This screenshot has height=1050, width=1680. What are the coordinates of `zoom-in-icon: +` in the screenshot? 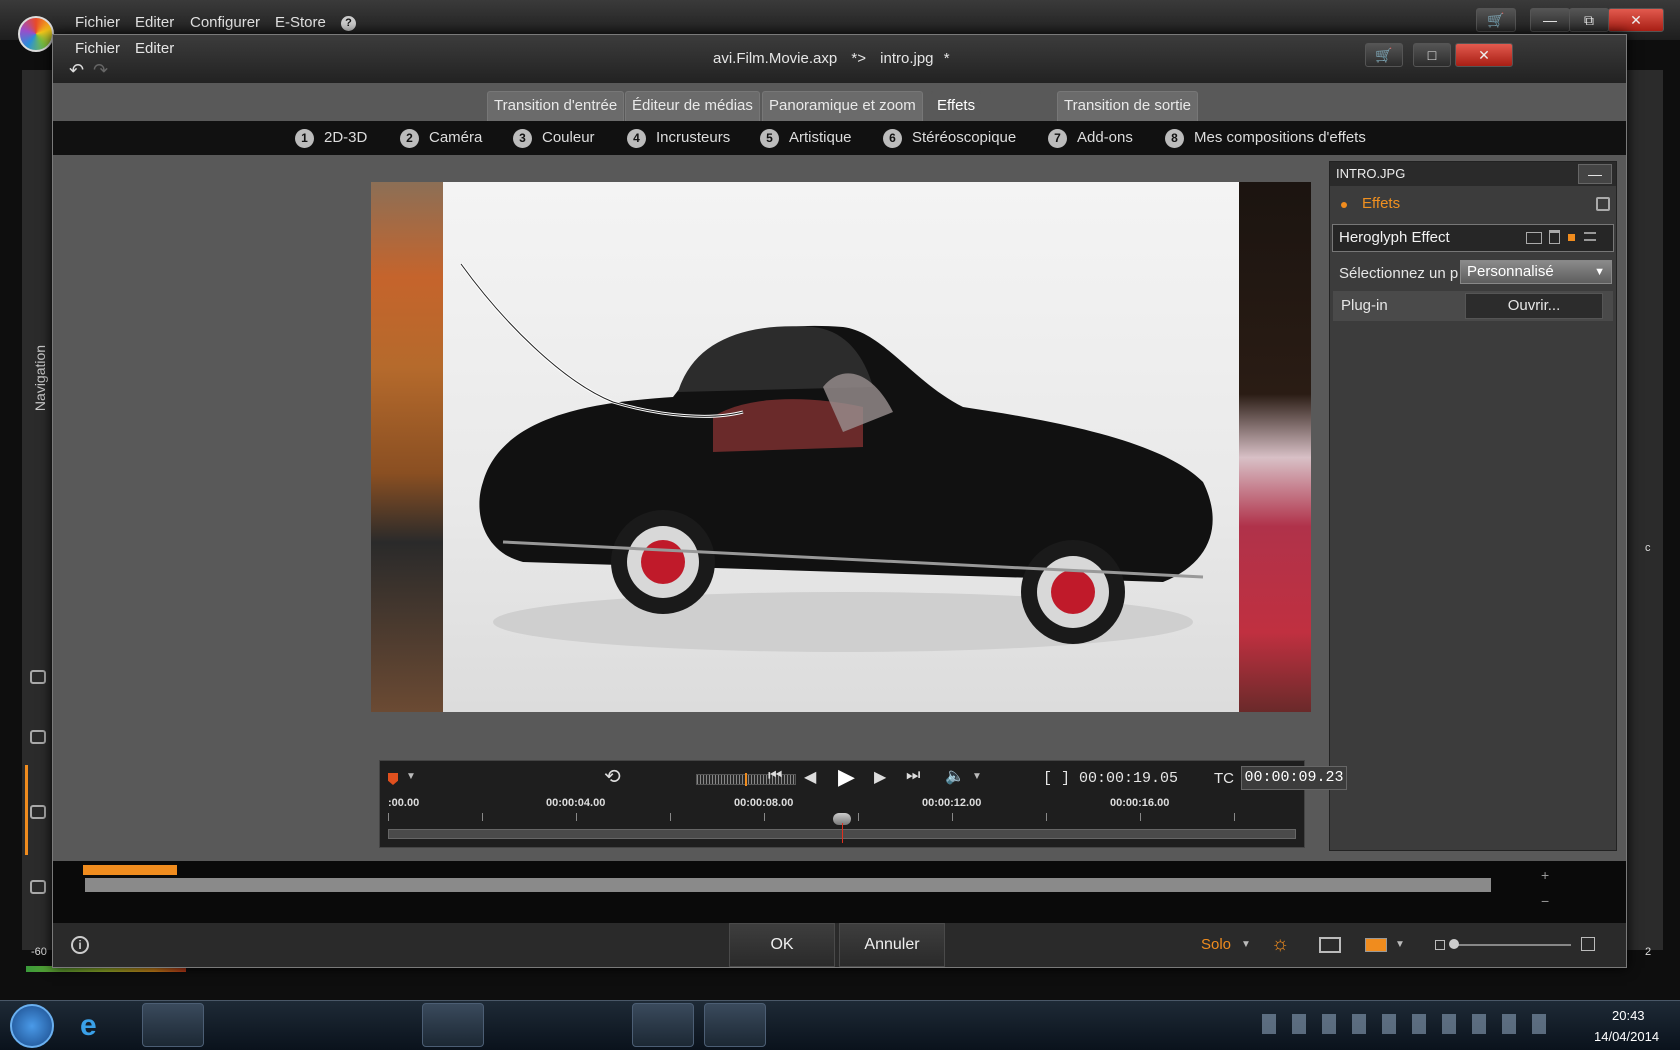 It's located at (1545, 875).